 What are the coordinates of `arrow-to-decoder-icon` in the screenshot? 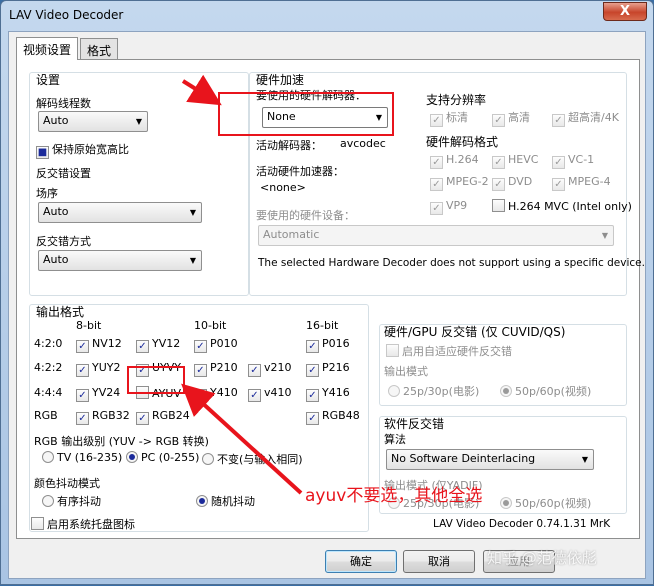 It's located at (201, 90).